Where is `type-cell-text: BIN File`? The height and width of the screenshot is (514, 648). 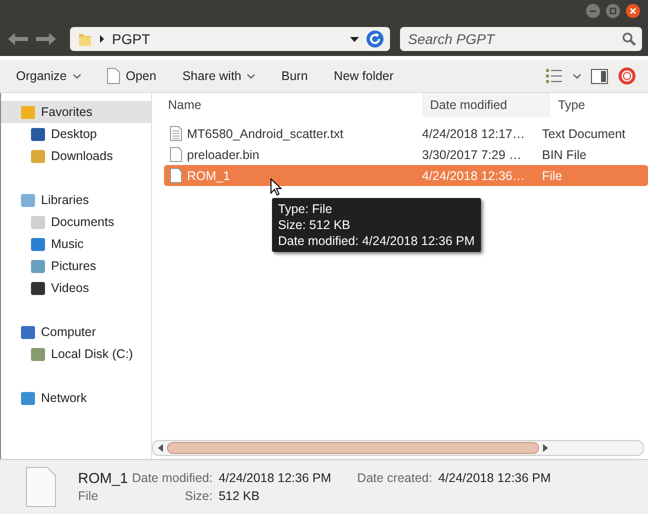
type-cell-text: BIN File is located at coordinates (565, 155).